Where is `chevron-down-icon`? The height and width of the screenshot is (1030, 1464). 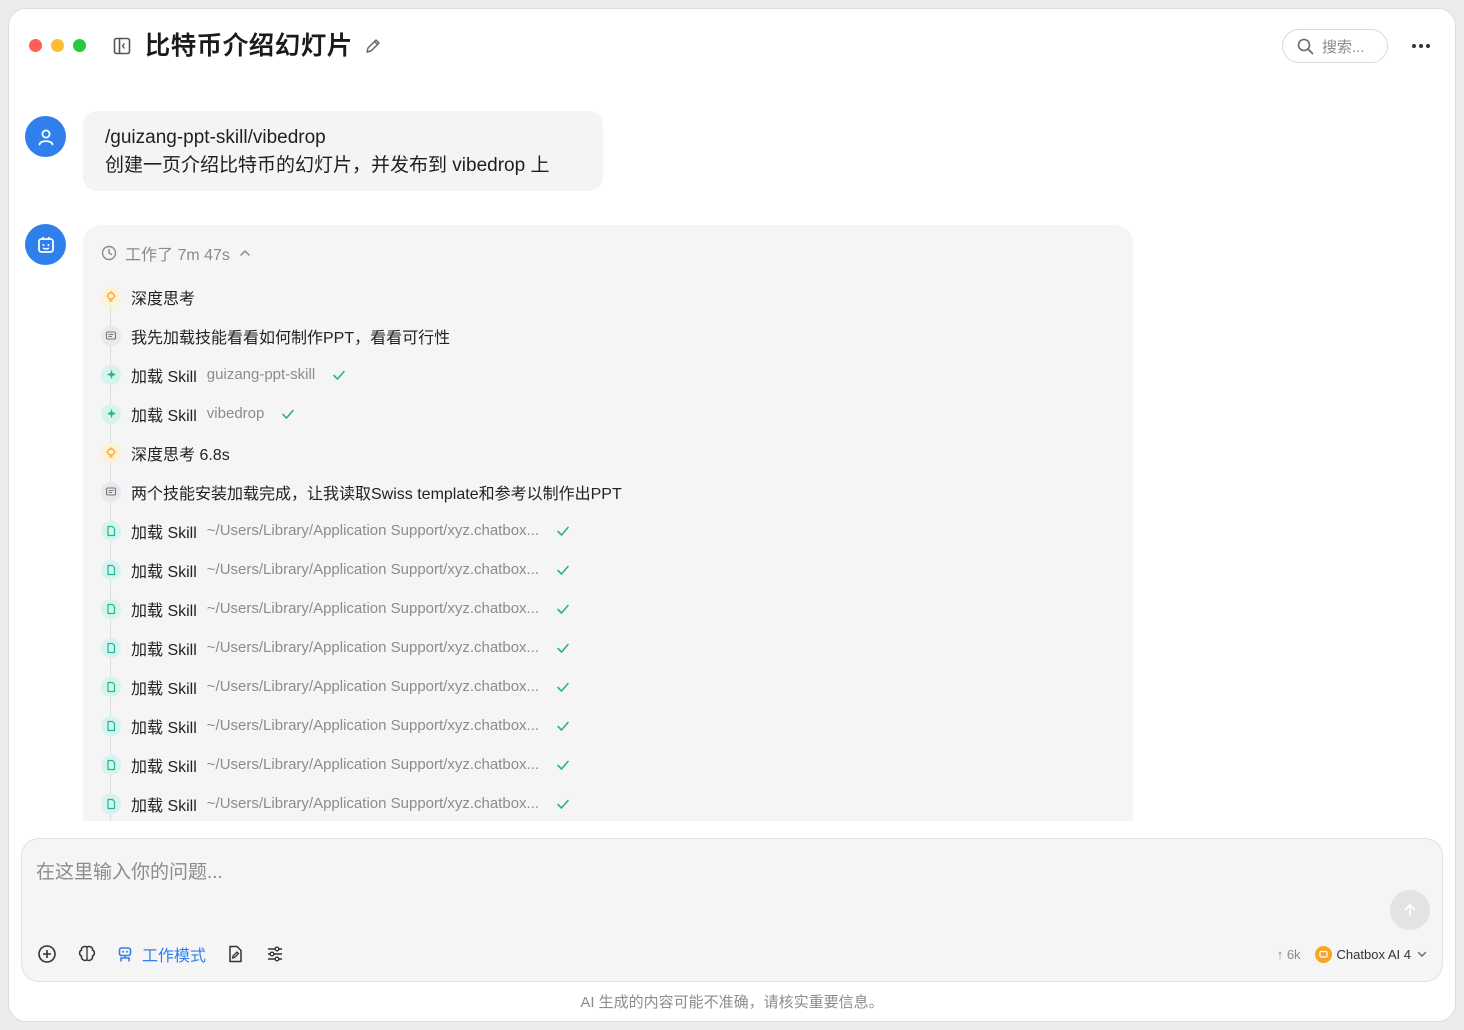 chevron-down-icon is located at coordinates (1422, 954).